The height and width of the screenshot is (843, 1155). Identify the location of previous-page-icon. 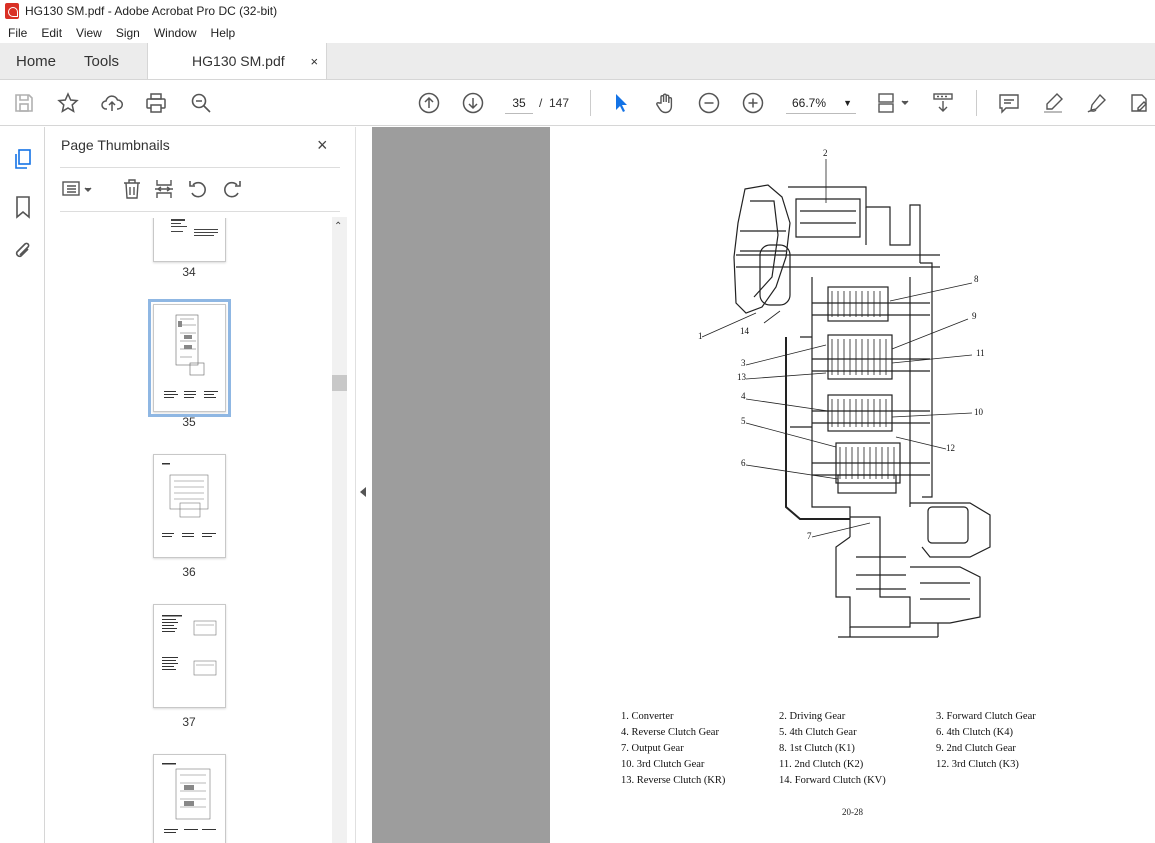
(429, 103).